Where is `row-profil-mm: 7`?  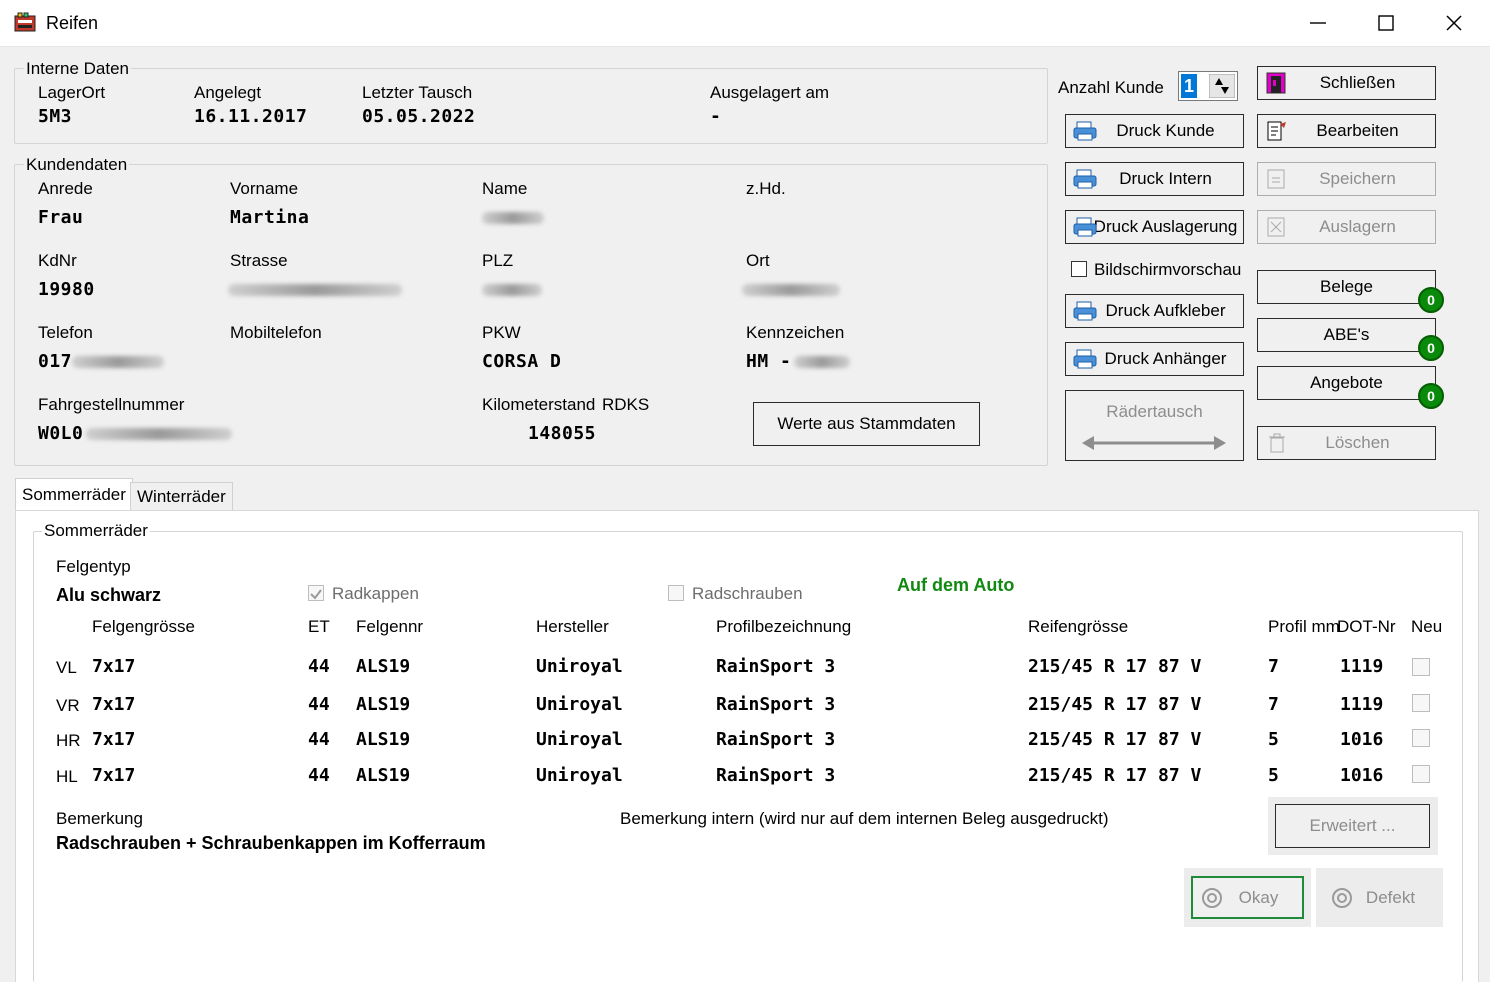 row-profil-mm: 7 is located at coordinates (1273, 704).